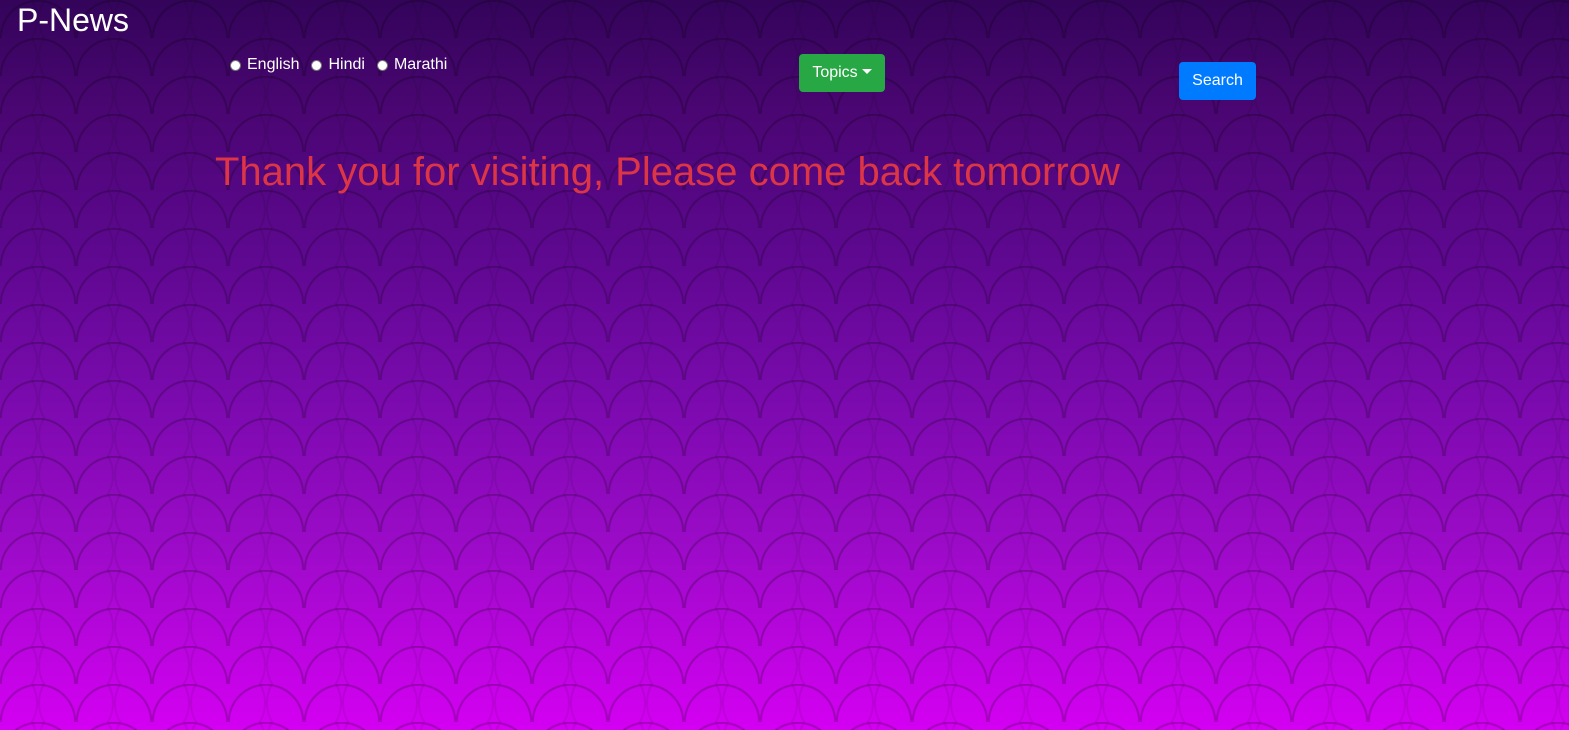  I want to click on language-option-english: English, so click(264, 65).